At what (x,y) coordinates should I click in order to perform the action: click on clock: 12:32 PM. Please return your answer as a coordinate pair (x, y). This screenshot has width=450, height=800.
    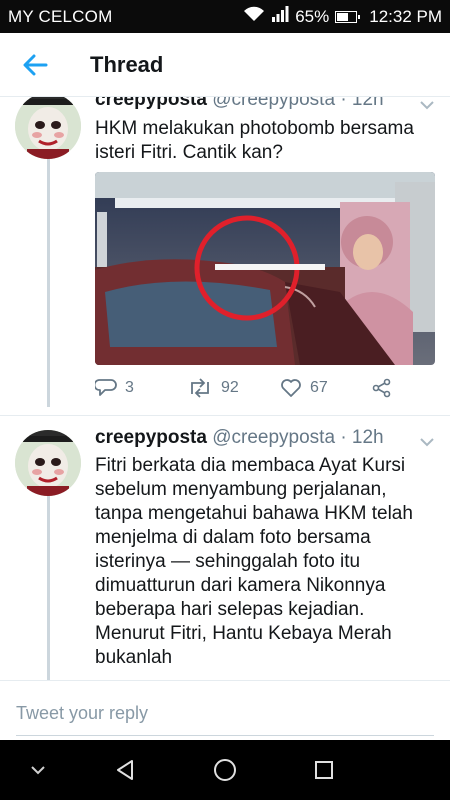
    Looking at the image, I should click on (405, 16).